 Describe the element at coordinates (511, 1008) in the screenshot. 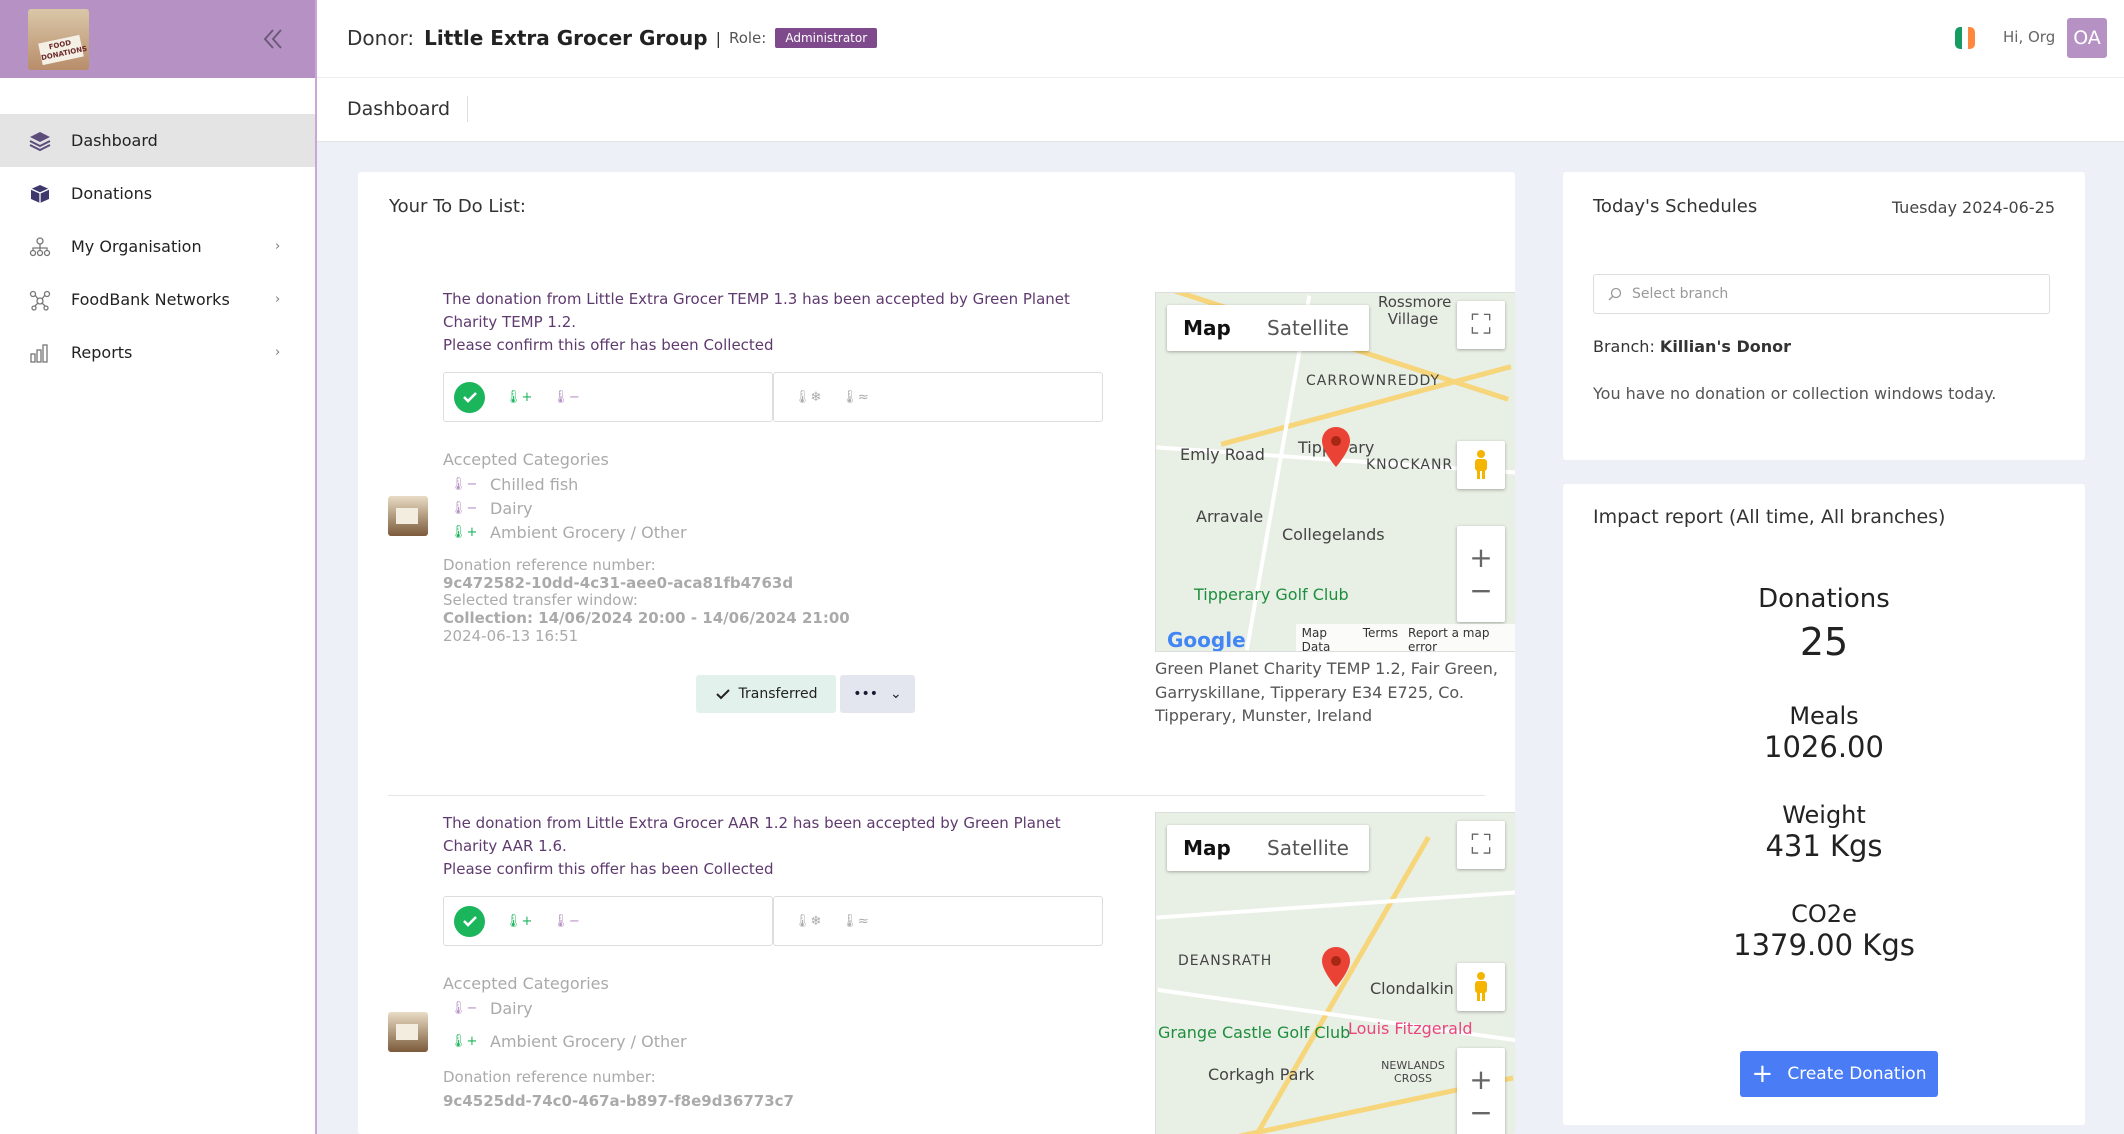

I see `category-label: Dairy` at that location.